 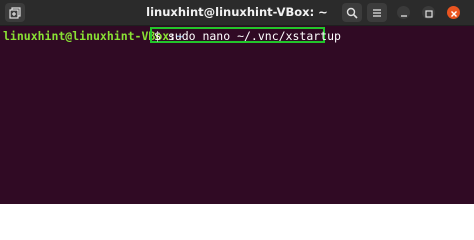 I want to click on close-button, so click(x=453, y=12).